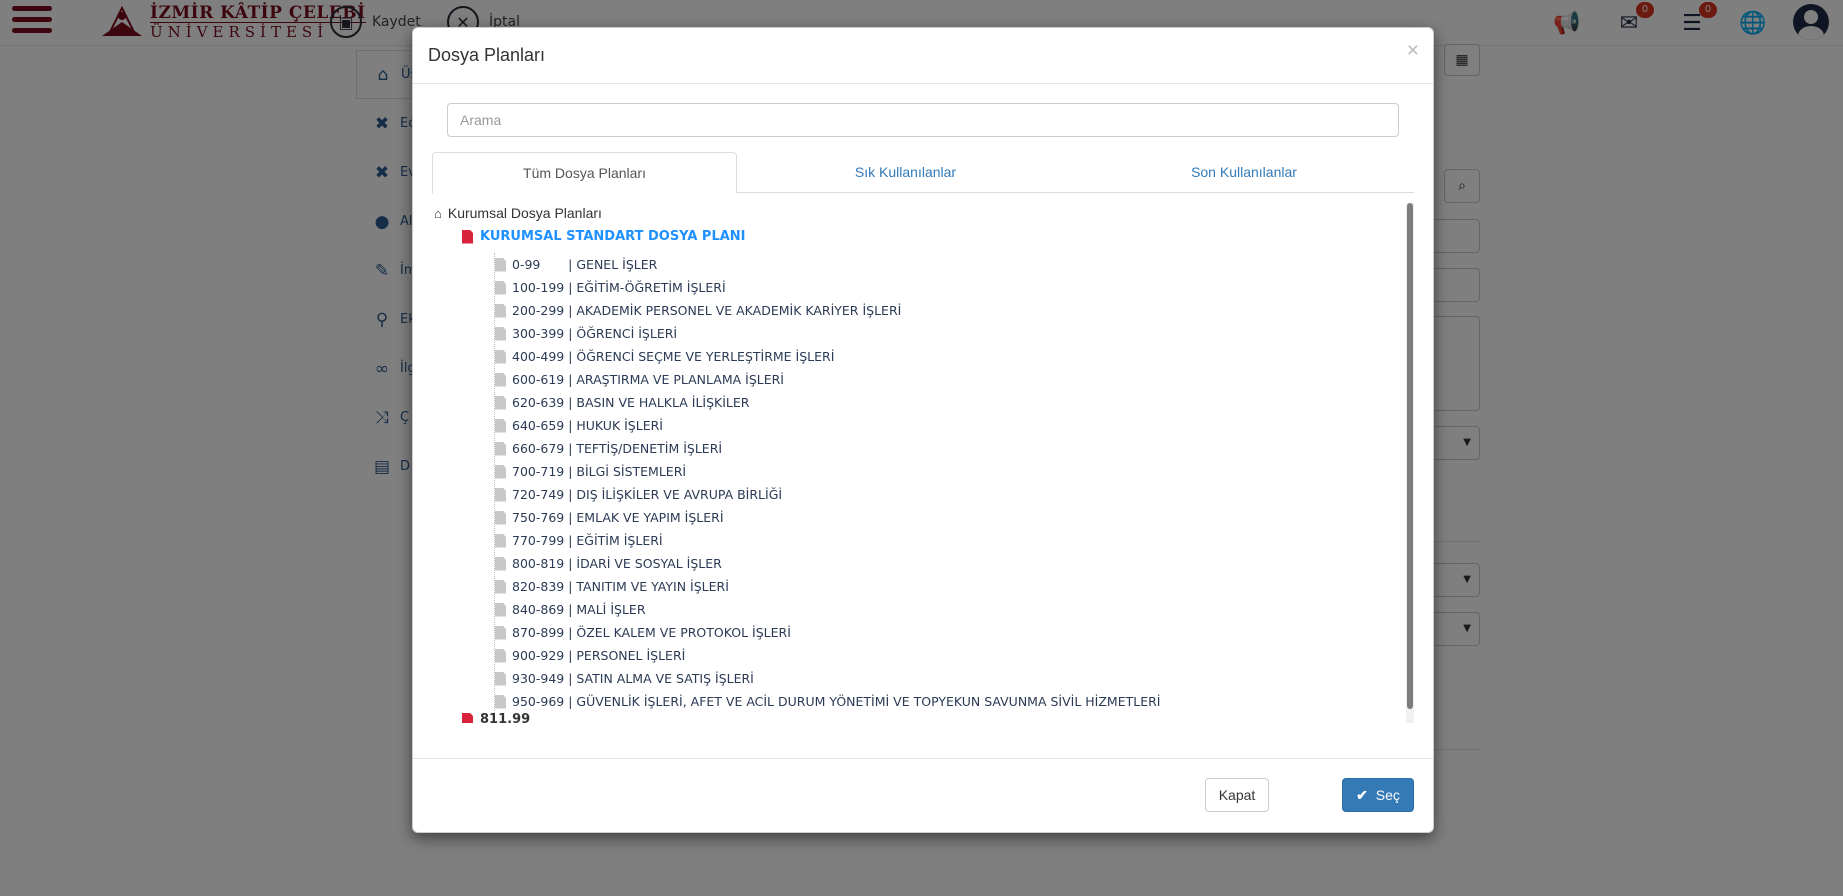 The width and height of the screenshot is (1843, 896). What do you see at coordinates (584, 173) in the screenshot?
I see `tab-all-plans: Tüm Dosya Planları` at bounding box center [584, 173].